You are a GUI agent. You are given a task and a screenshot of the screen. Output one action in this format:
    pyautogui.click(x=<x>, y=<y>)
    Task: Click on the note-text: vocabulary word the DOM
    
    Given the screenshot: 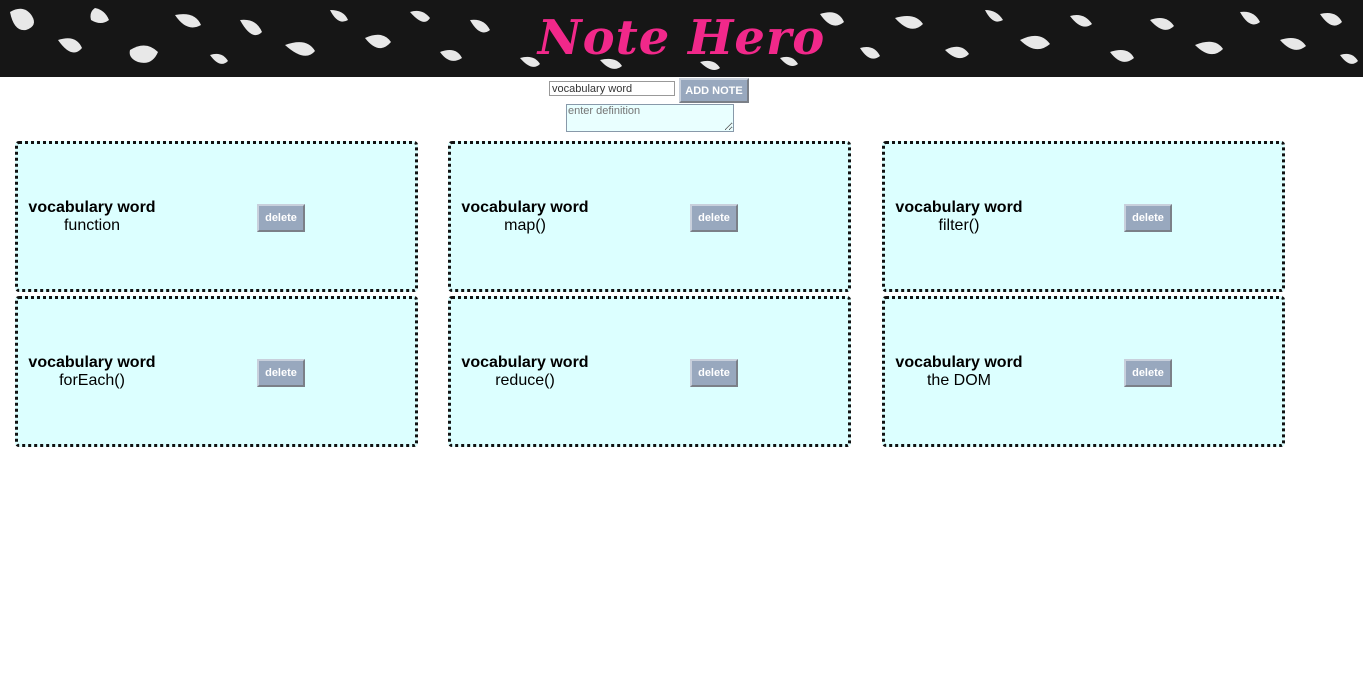 What is the action you would take?
    pyautogui.click(x=959, y=372)
    